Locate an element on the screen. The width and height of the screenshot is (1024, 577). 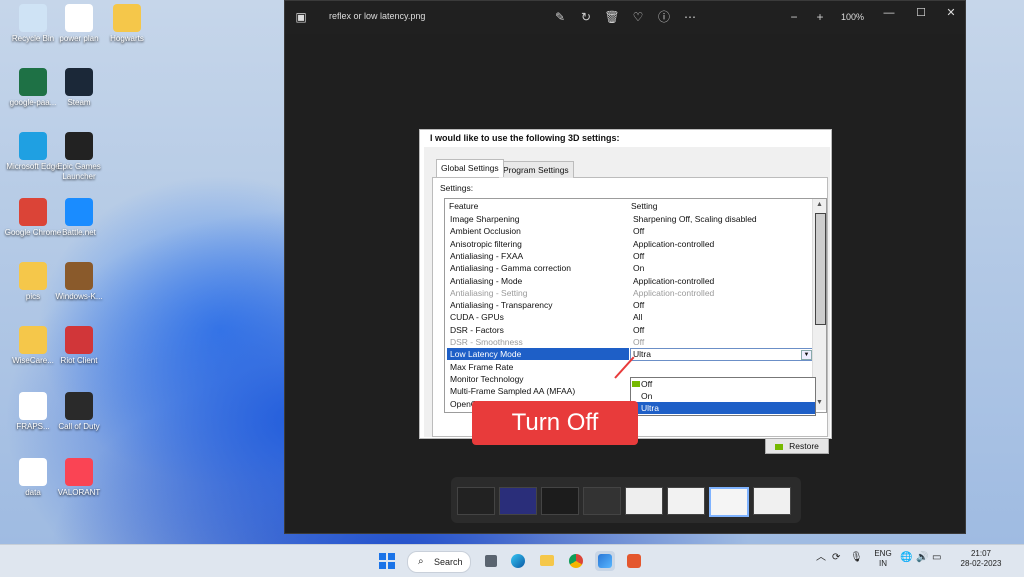
search-icon: ⌕ is located at coordinates (421, 561).